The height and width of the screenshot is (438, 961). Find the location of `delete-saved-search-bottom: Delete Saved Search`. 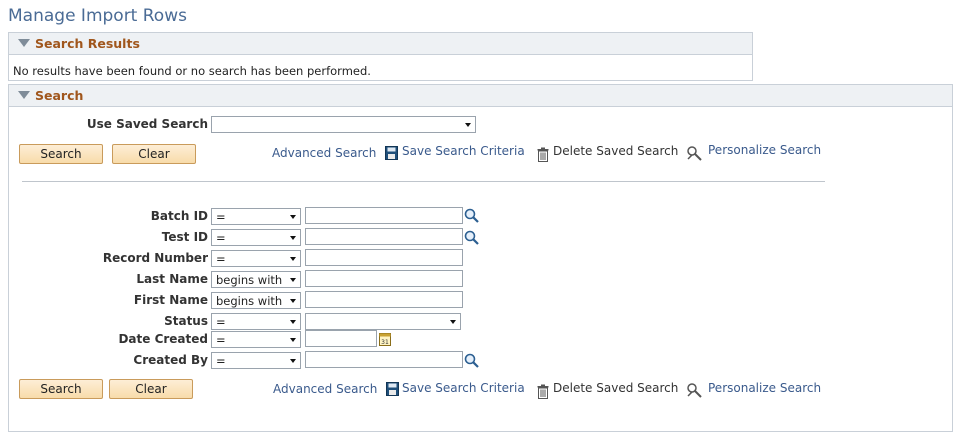

delete-saved-search-bottom: Delete Saved Search is located at coordinates (615, 388).